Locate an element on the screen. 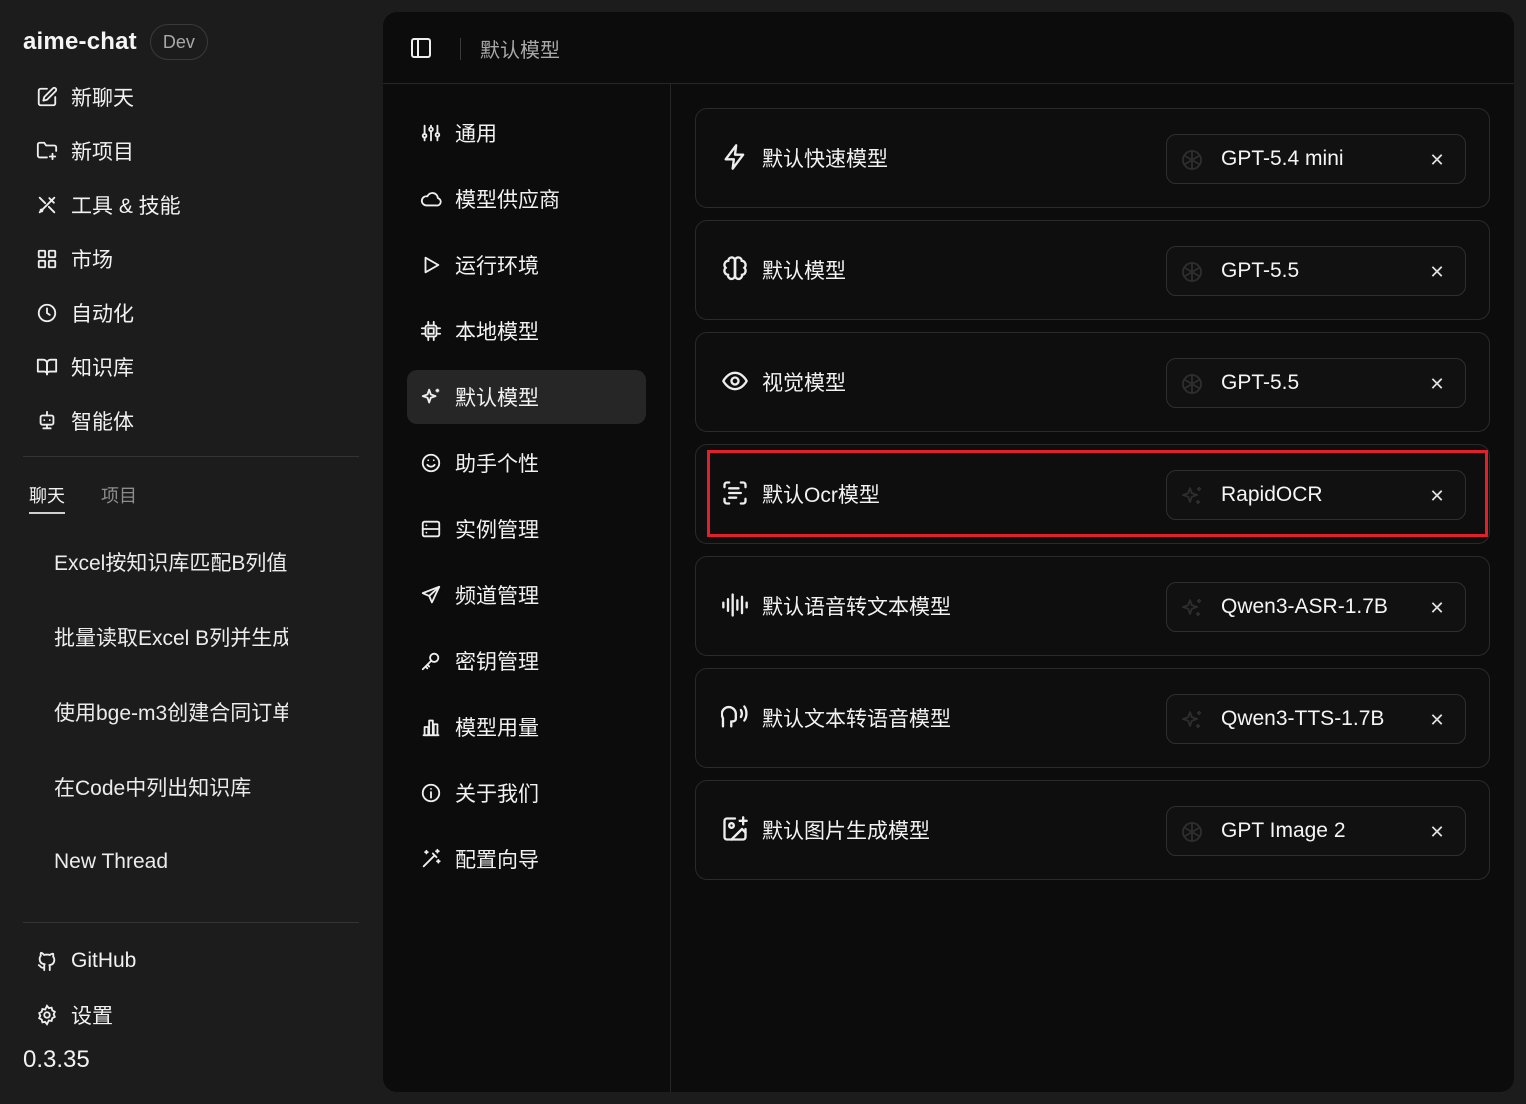 The width and height of the screenshot is (1526, 1104). smile-icon is located at coordinates (431, 463).